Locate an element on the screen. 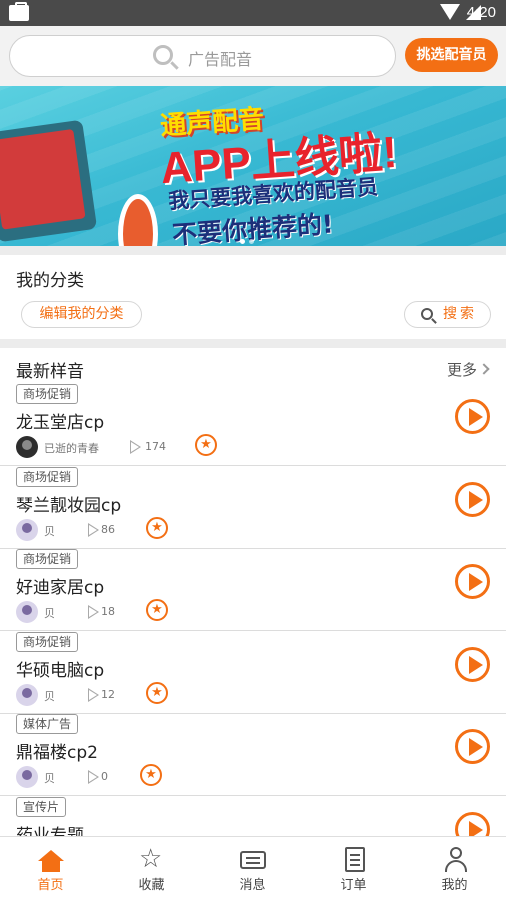  tablet-illustration is located at coordinates (49, 181).